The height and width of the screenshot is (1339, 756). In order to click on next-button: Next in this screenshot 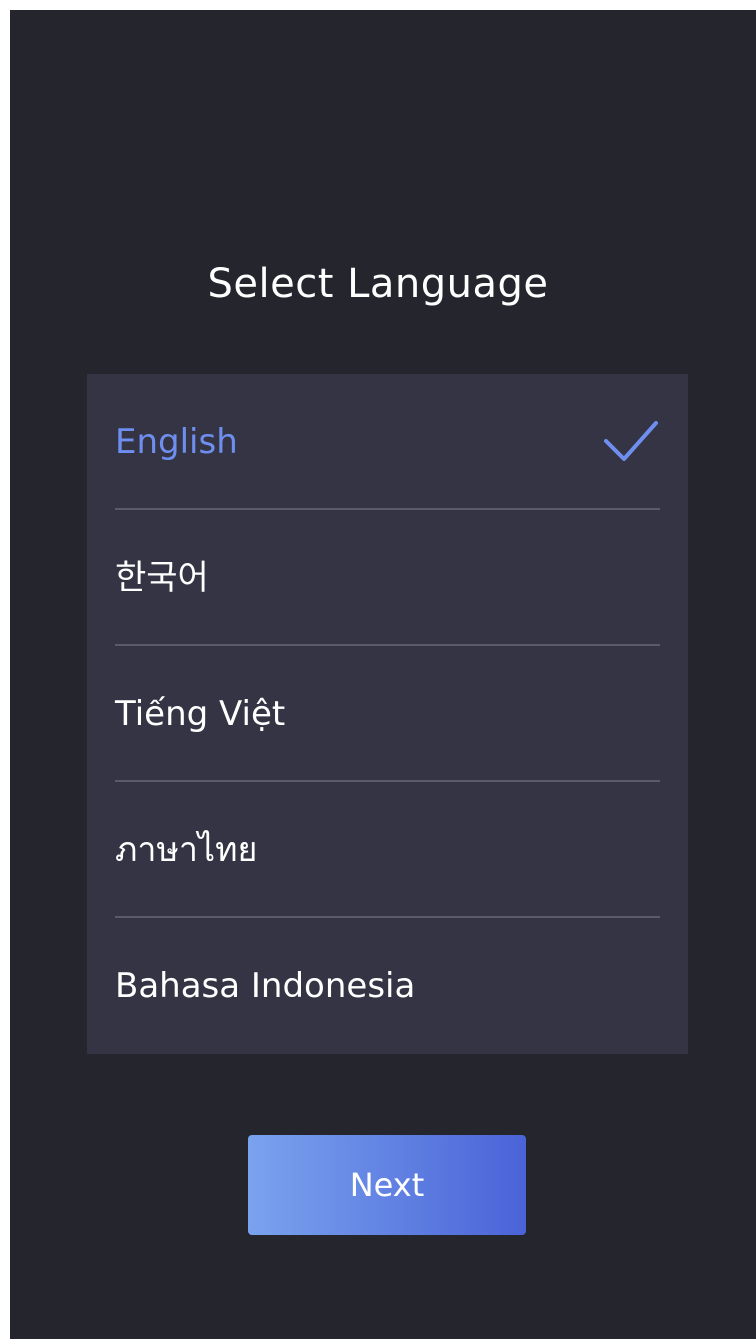, I will do `click(387, 1185)`.